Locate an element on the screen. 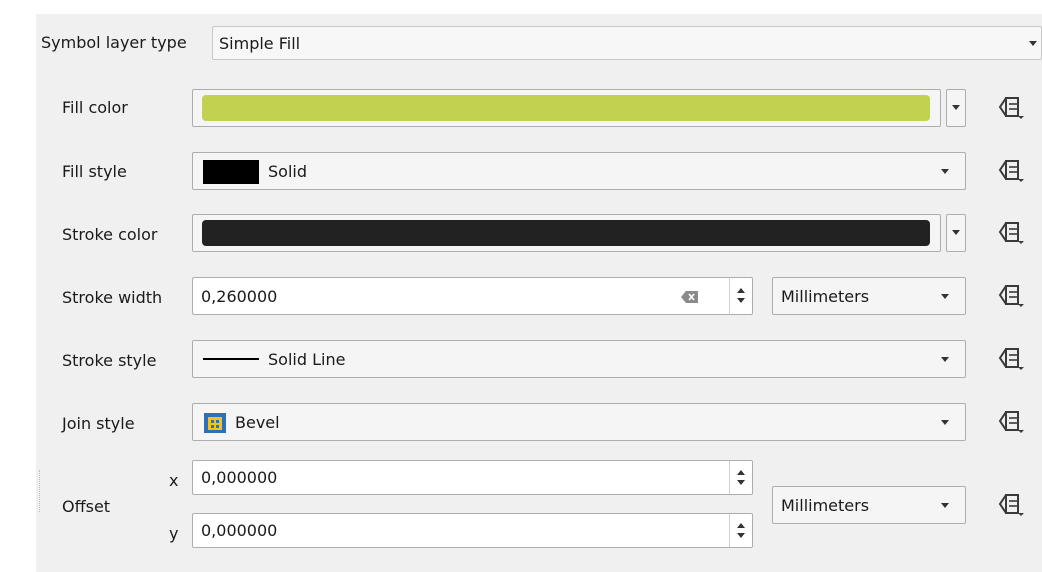 The height and width of the screenshot is (572, 1042). stroke-width-label: Stroke width is located at coordinates (112, 297).